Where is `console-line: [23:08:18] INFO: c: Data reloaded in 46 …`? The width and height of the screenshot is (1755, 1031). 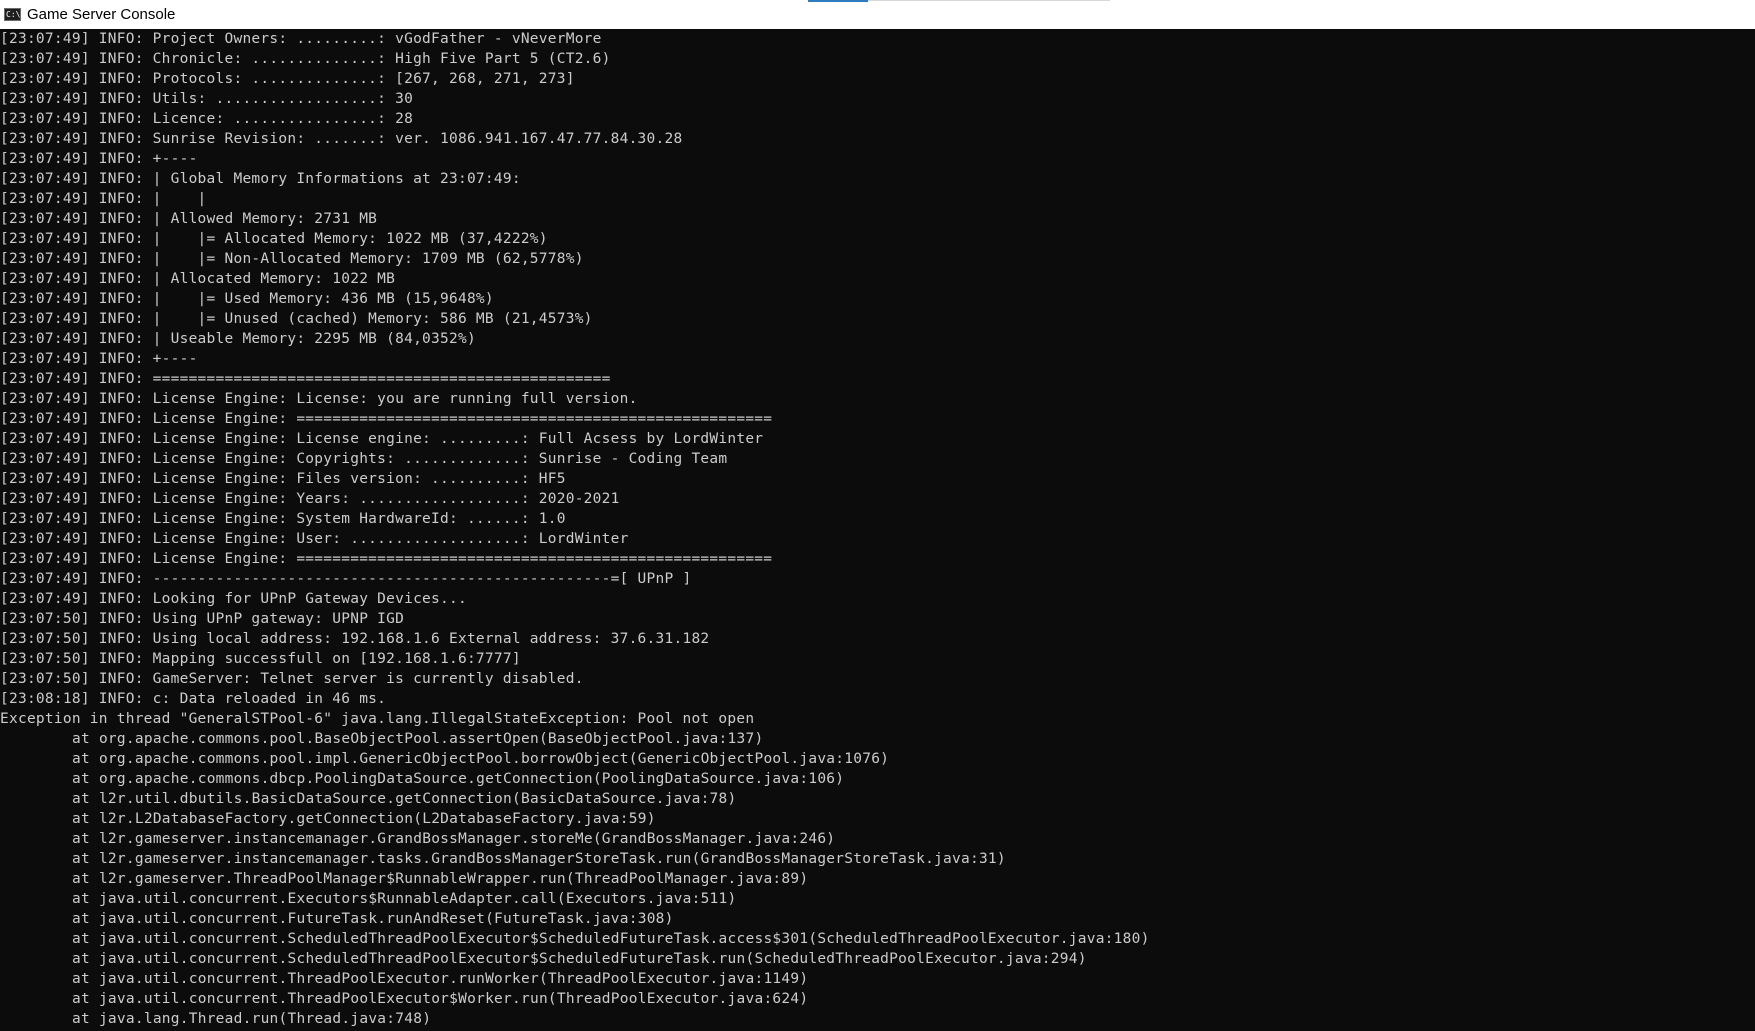
console-line: [23:08:18] INFO: c: Data reloaded in 46 … is located at coordinates (193, 699).